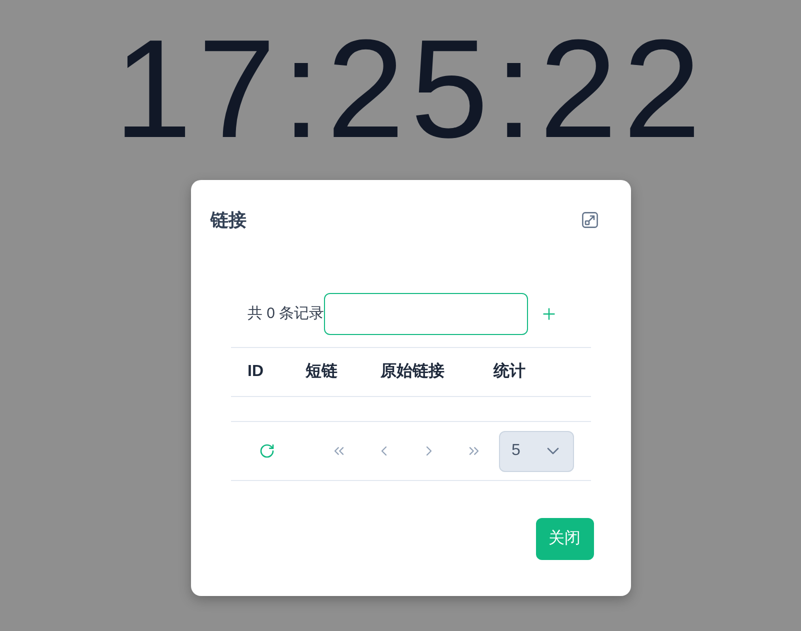 This screenshot has width=801, height=631. Describe the element at coordinates (266, 451) in the screenshot. I see `refresh-icon` at that location.